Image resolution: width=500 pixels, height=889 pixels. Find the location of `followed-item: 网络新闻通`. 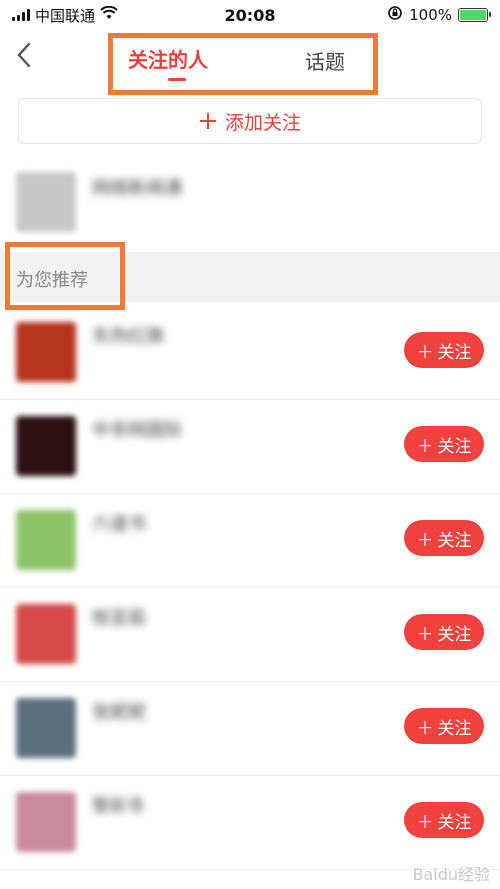

followed-item: 网络新闻通 is located at coordinates (250, 206).